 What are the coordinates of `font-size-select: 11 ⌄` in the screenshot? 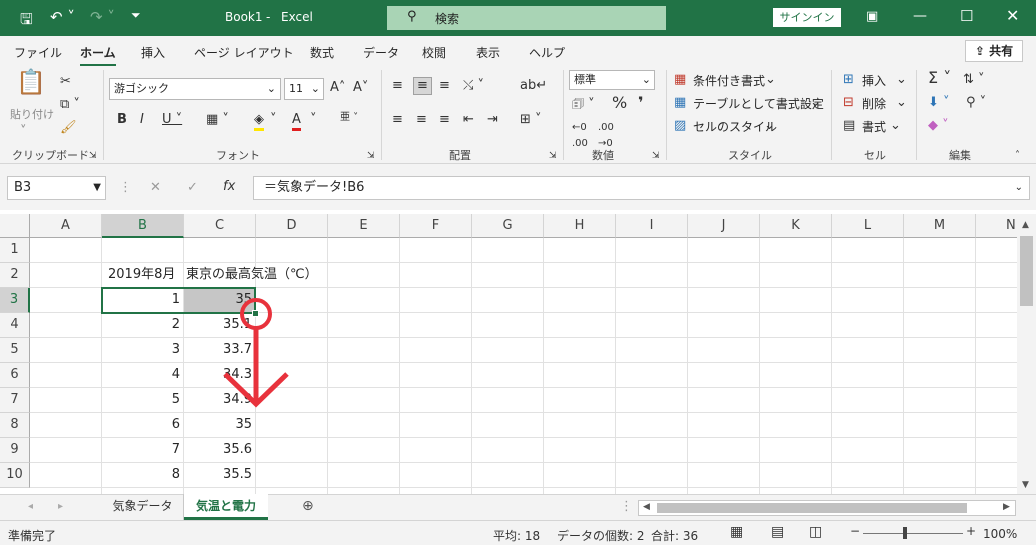 It's located at (304, 89).